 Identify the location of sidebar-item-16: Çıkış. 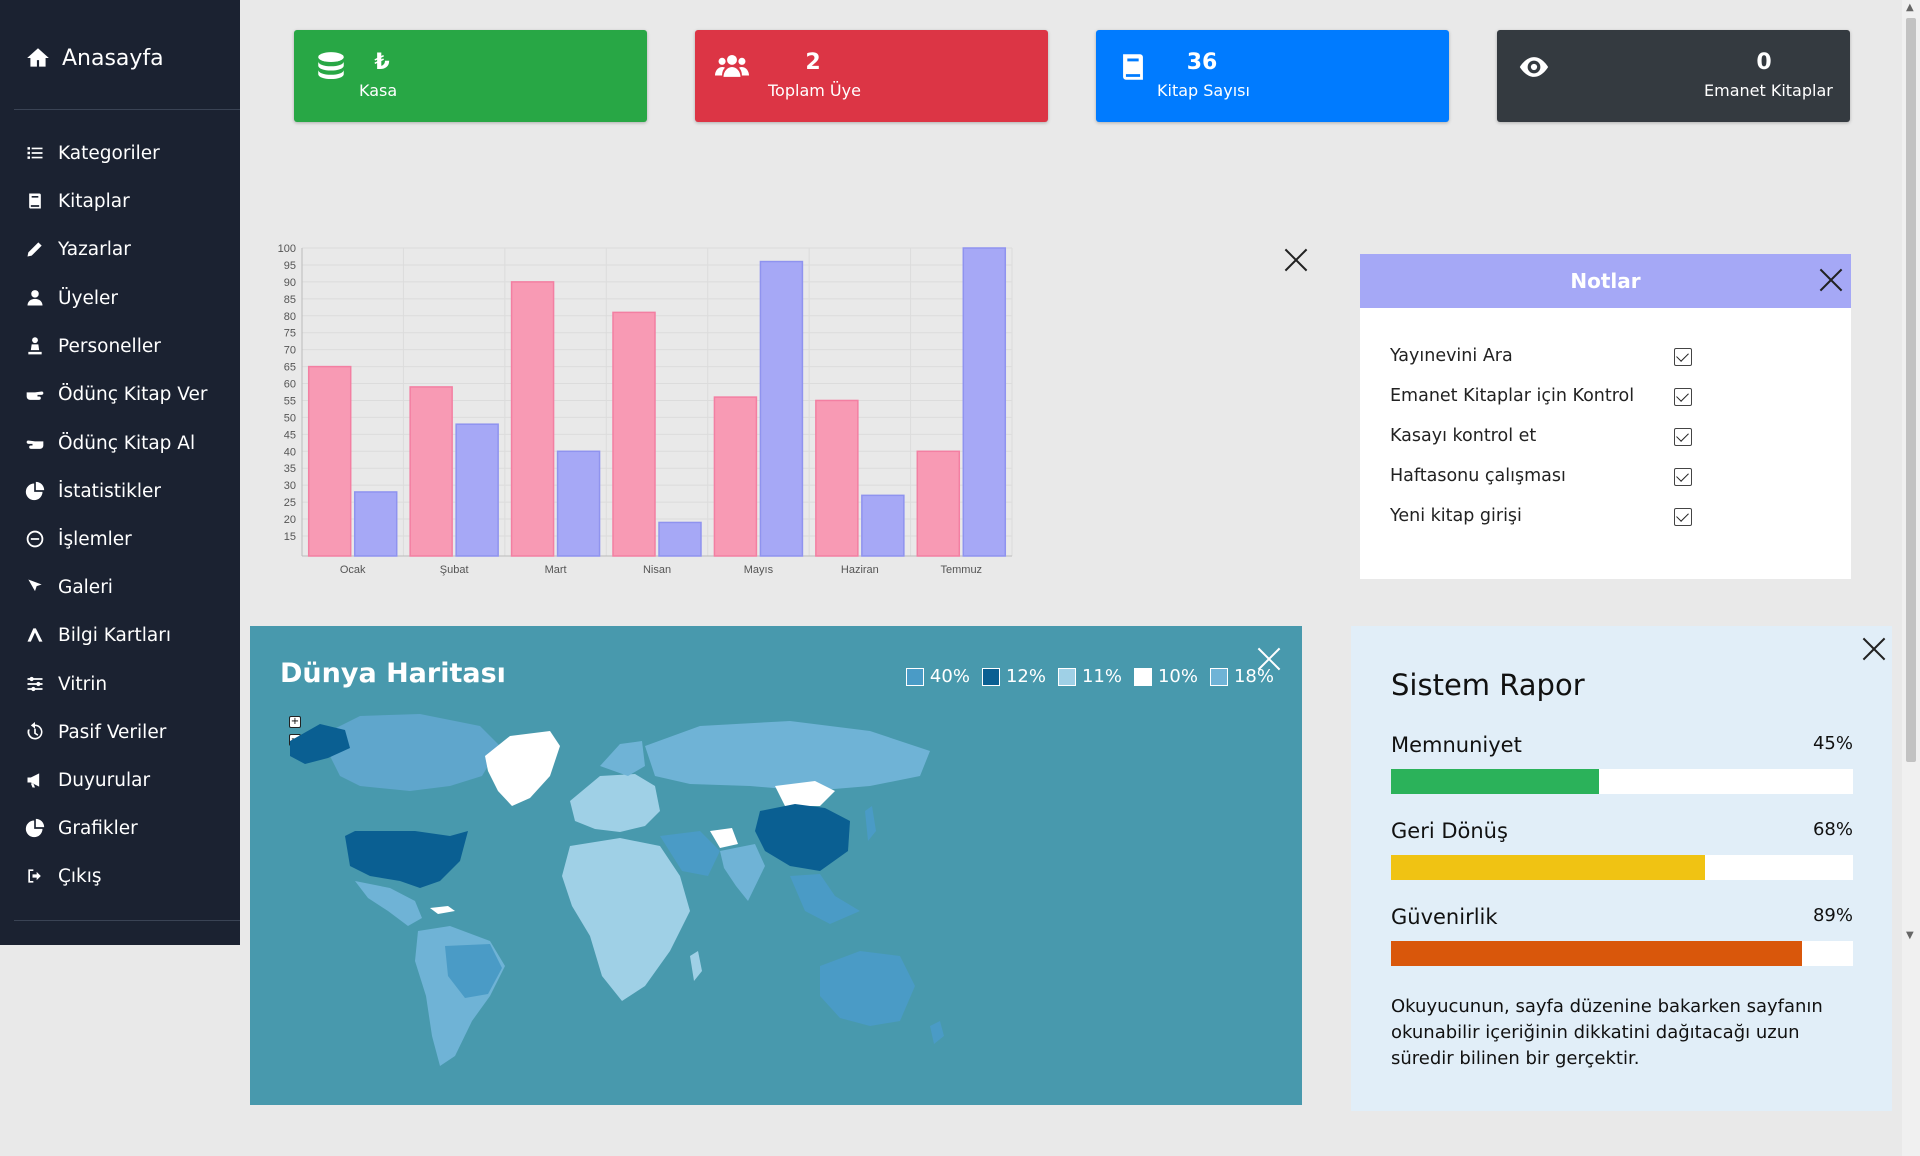
(63, 876).